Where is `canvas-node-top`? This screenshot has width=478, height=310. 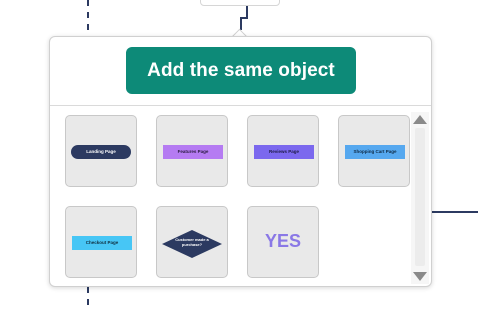
canvas-node-top is located at coordinates (240, 3).